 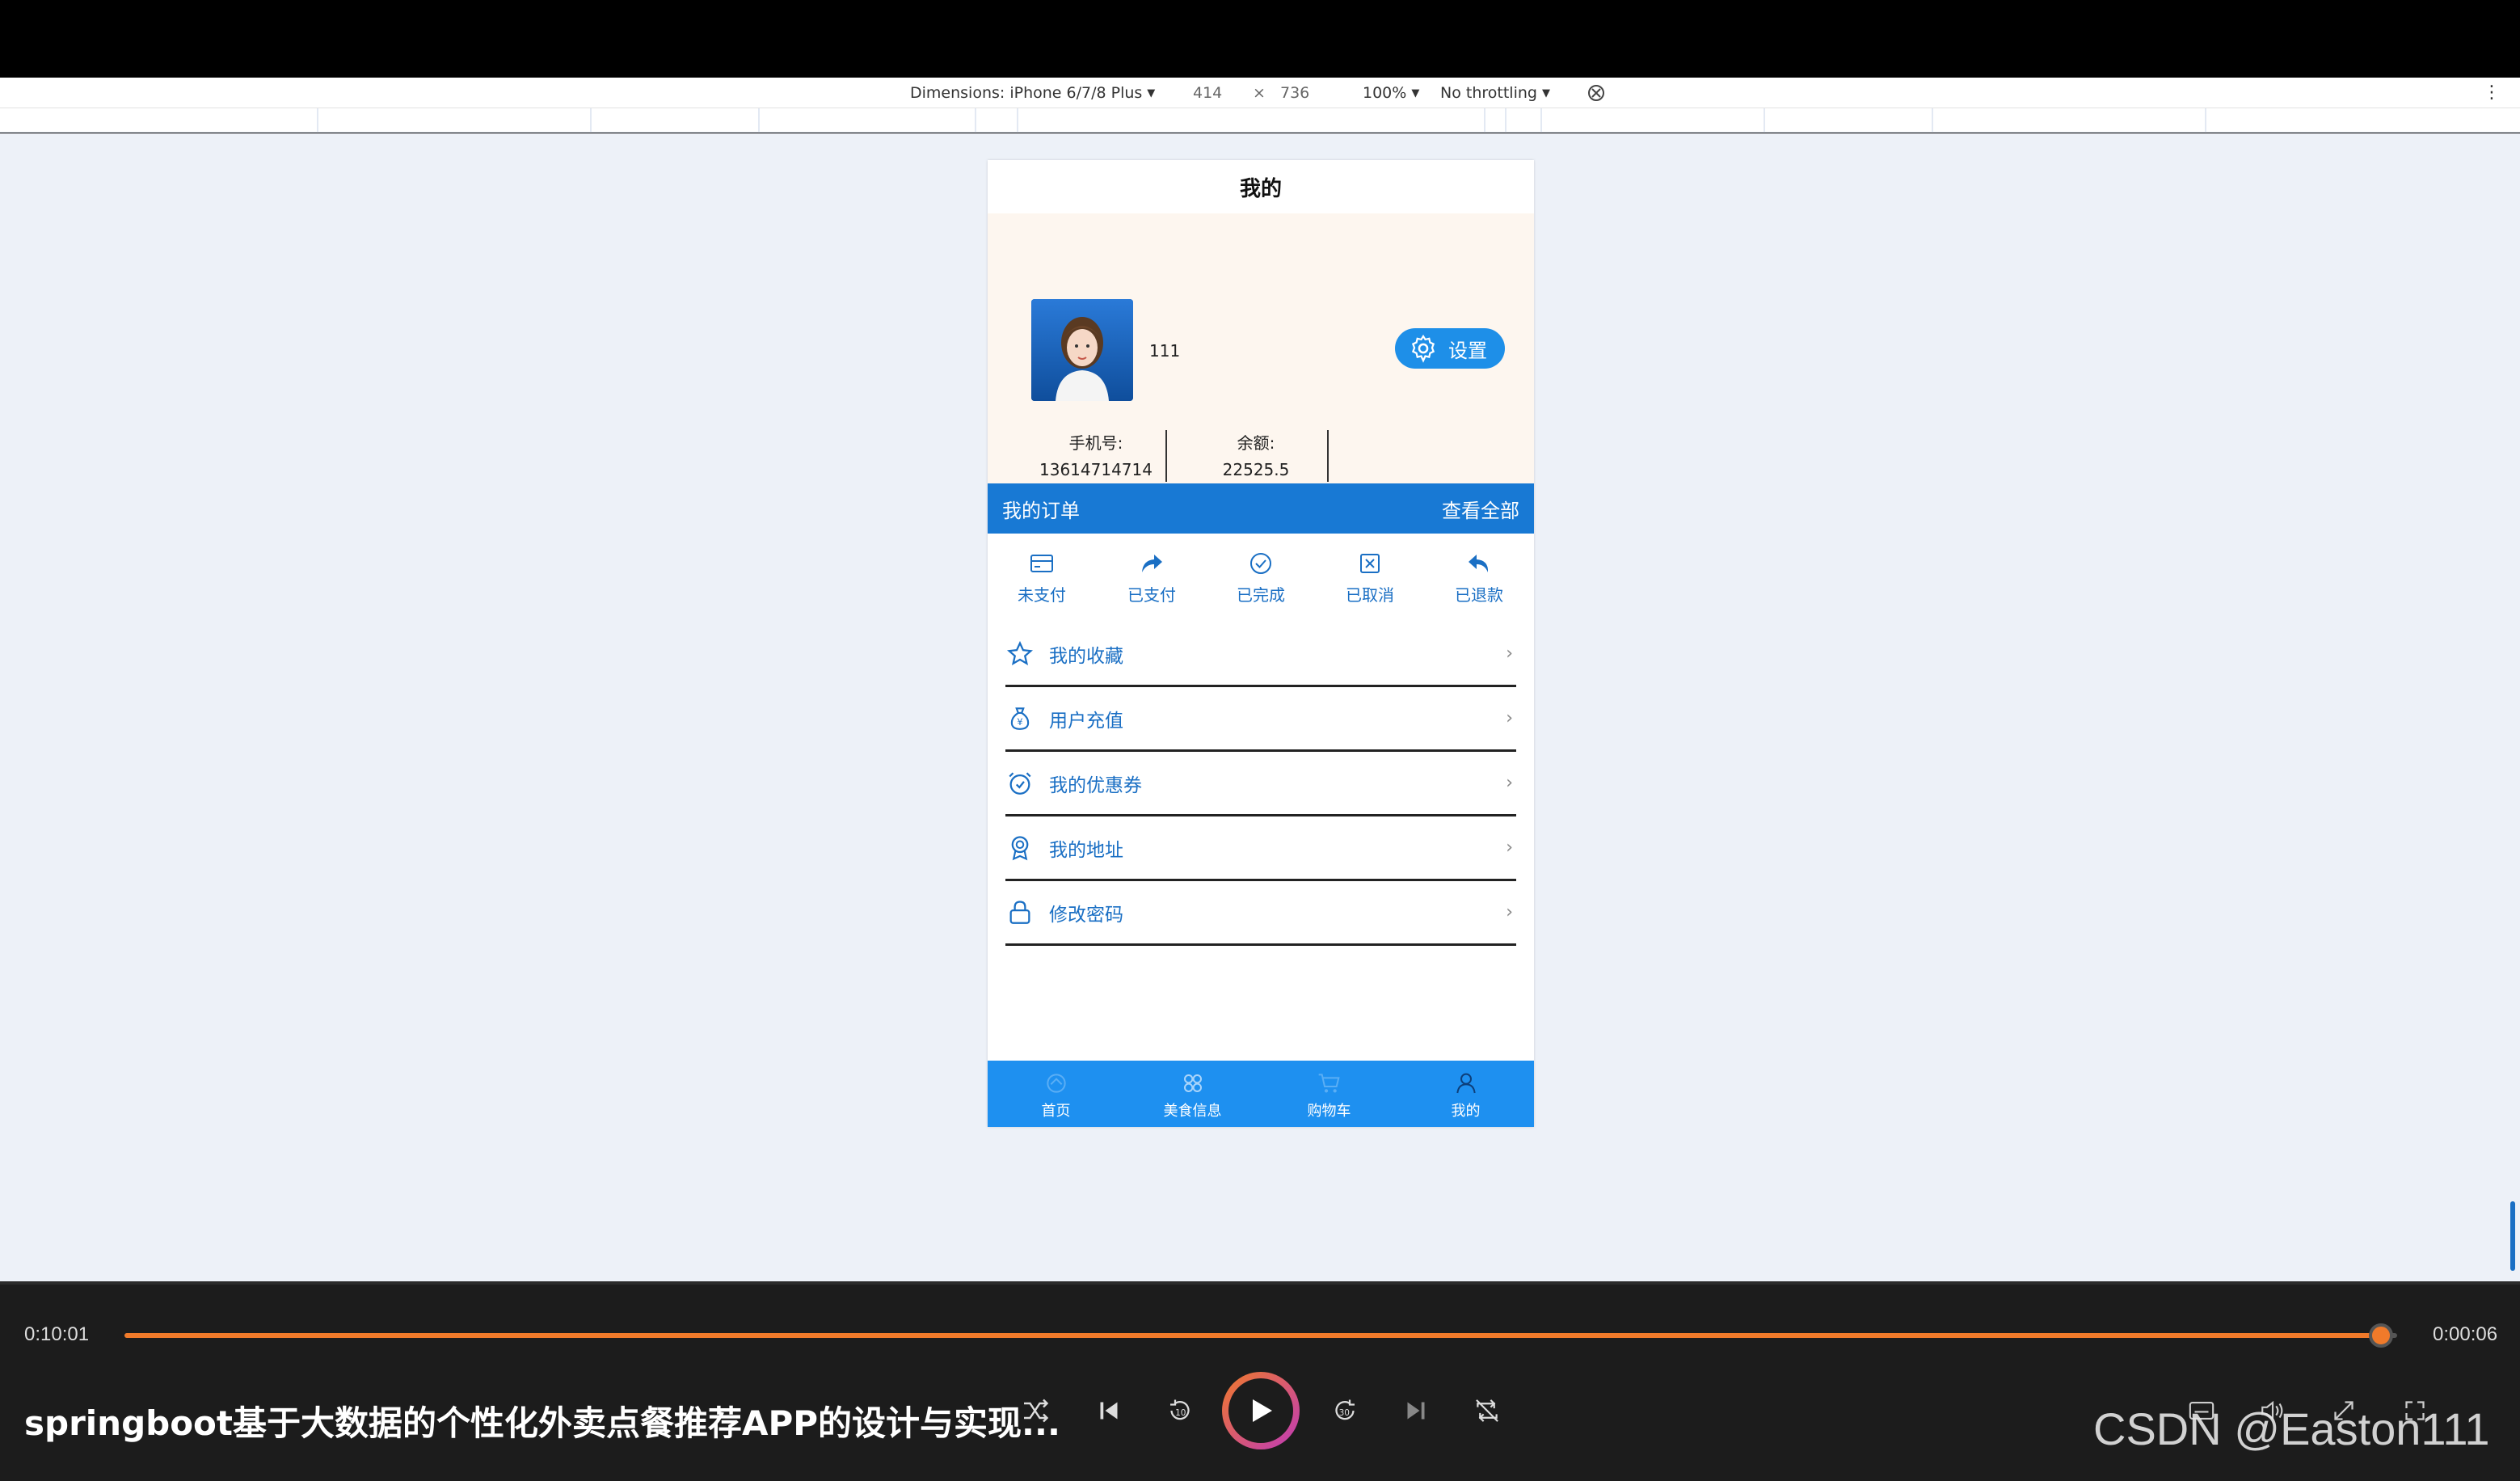 I want to click on tab-cart: 购物车, so click(x=1329, y=1094).